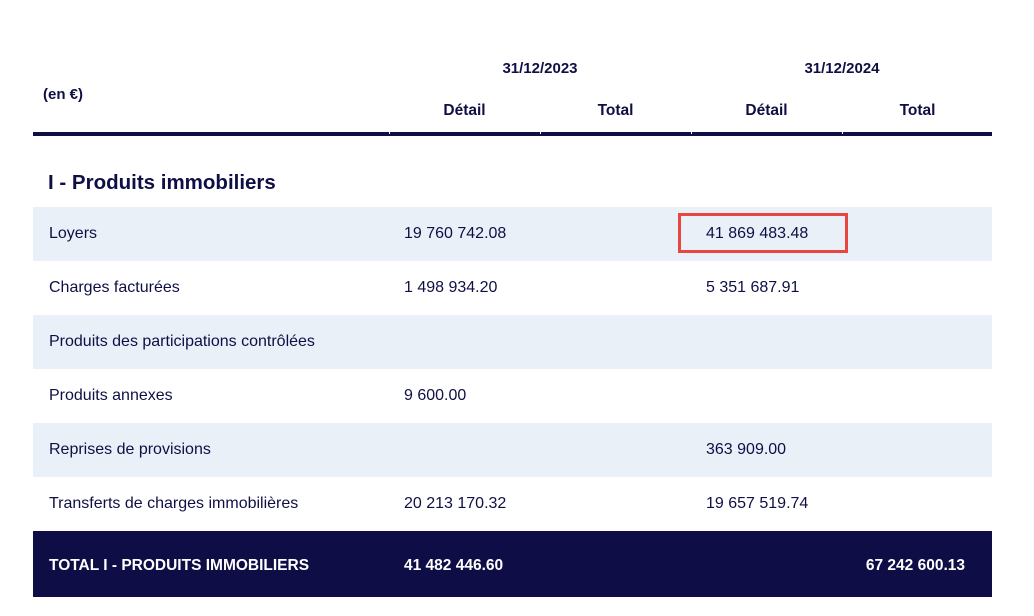  What do you see at coordinates (63, 94) in the screenshot?
I see `unit-label: (en €)` at bounding box center [63, 94].